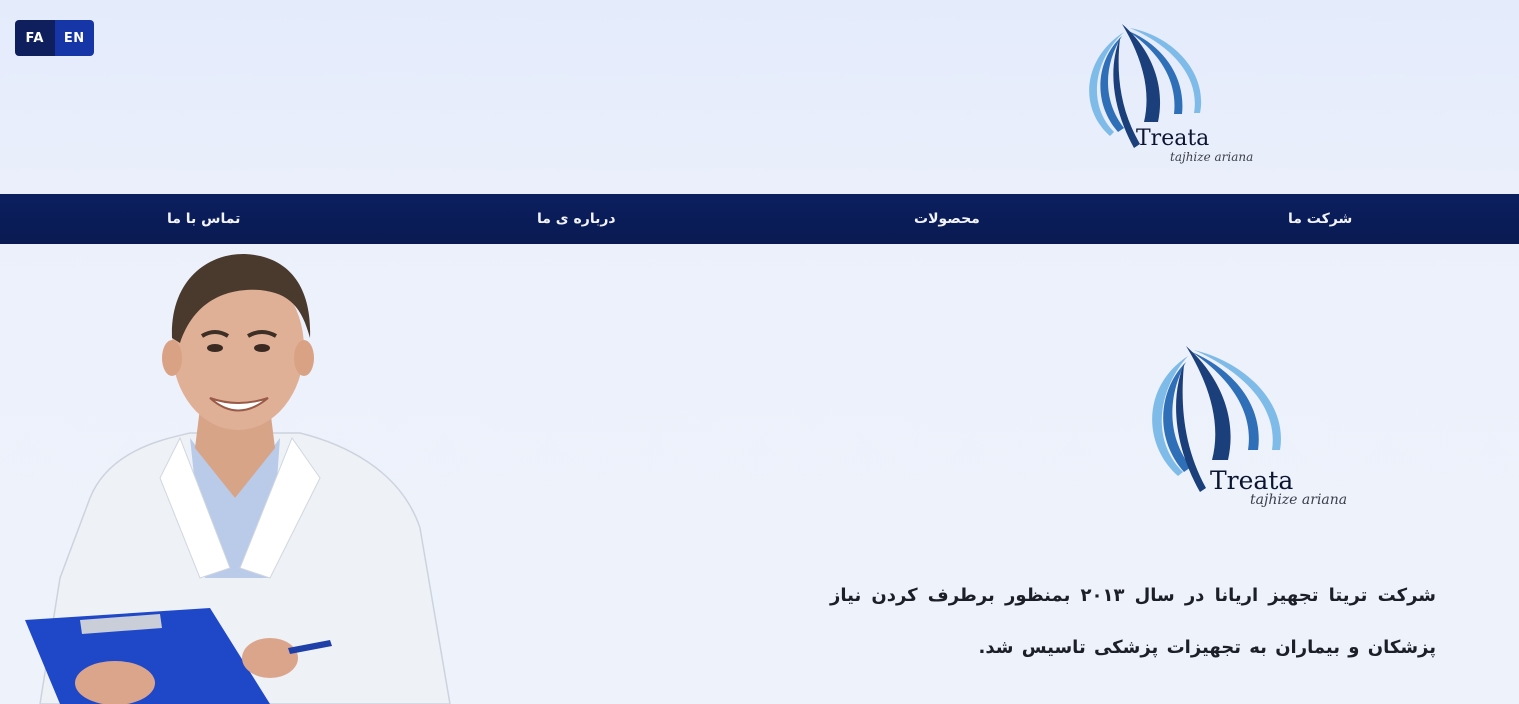 The height and width of the screenshot is (704, 1519). What do you see at coordinates (1299, 500) in the screenshot?
I see `hero-brand-tagline: tajhize ariana` at bounding box center [1299, 500].